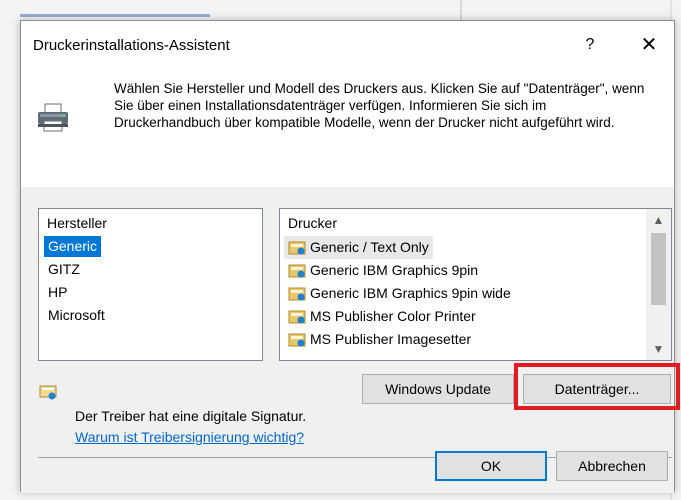  Describe the element at coordinates (369, 247) in the screenshot. I see `printer-item-label: Generic / Text Only` at that location.